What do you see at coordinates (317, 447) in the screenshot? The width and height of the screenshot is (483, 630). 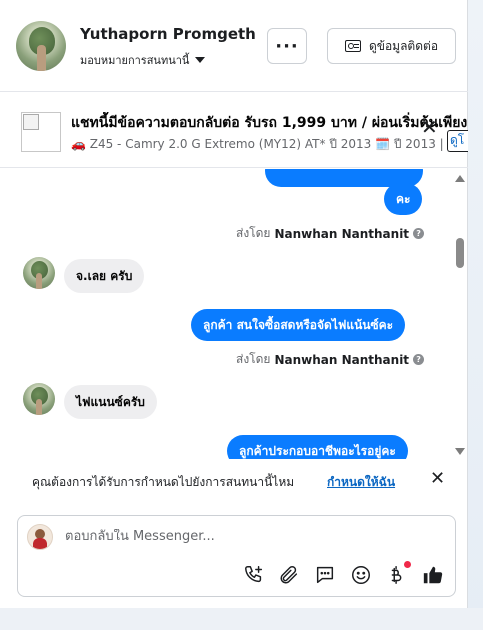 I see `message-bubble-outgoing: ลูกค้าประกอบอาชีพอะไรอยู่คะ` at bounding box center [317, 447].